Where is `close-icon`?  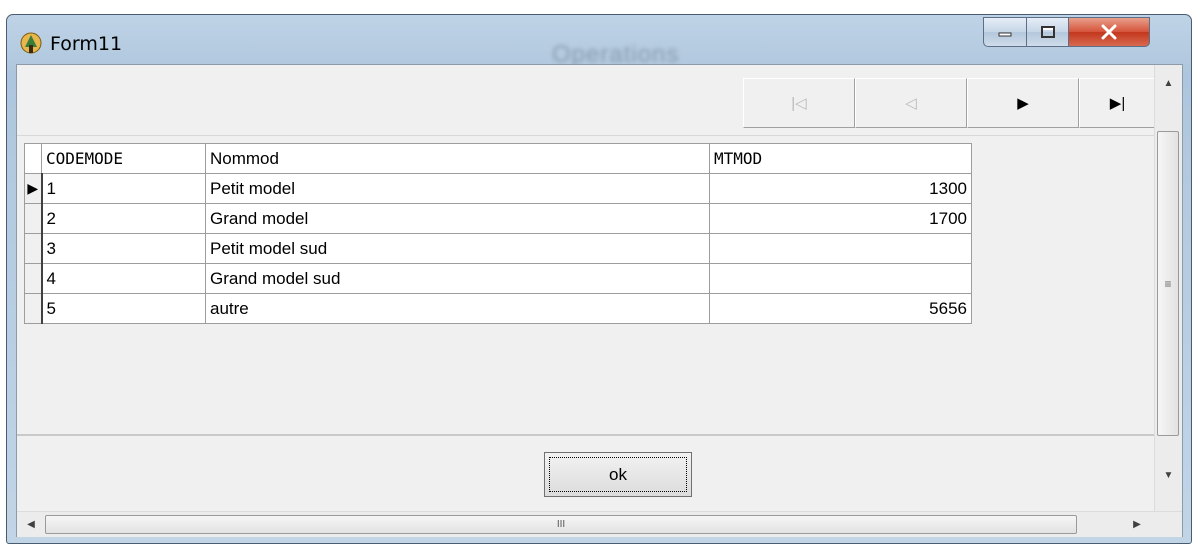 close-icon is located at coordinates (1109, 32).